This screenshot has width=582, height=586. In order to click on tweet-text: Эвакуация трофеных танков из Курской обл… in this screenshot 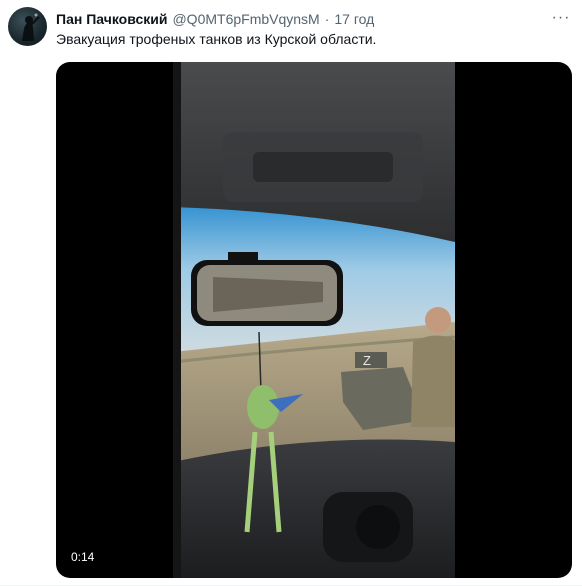, I will do `click(216, 39)`.